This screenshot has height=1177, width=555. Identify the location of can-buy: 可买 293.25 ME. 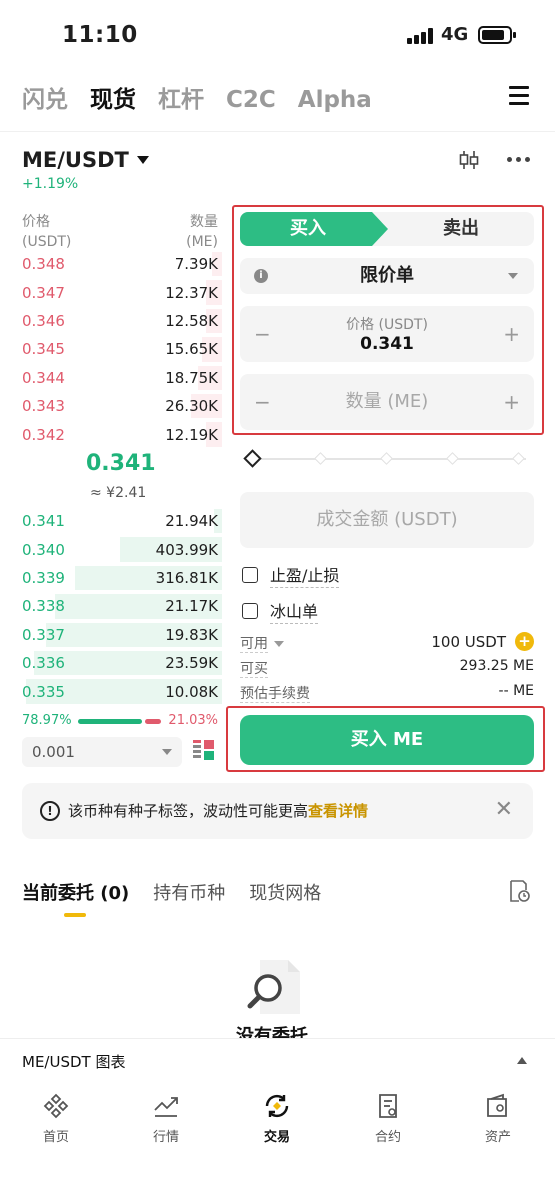
(387, 668).